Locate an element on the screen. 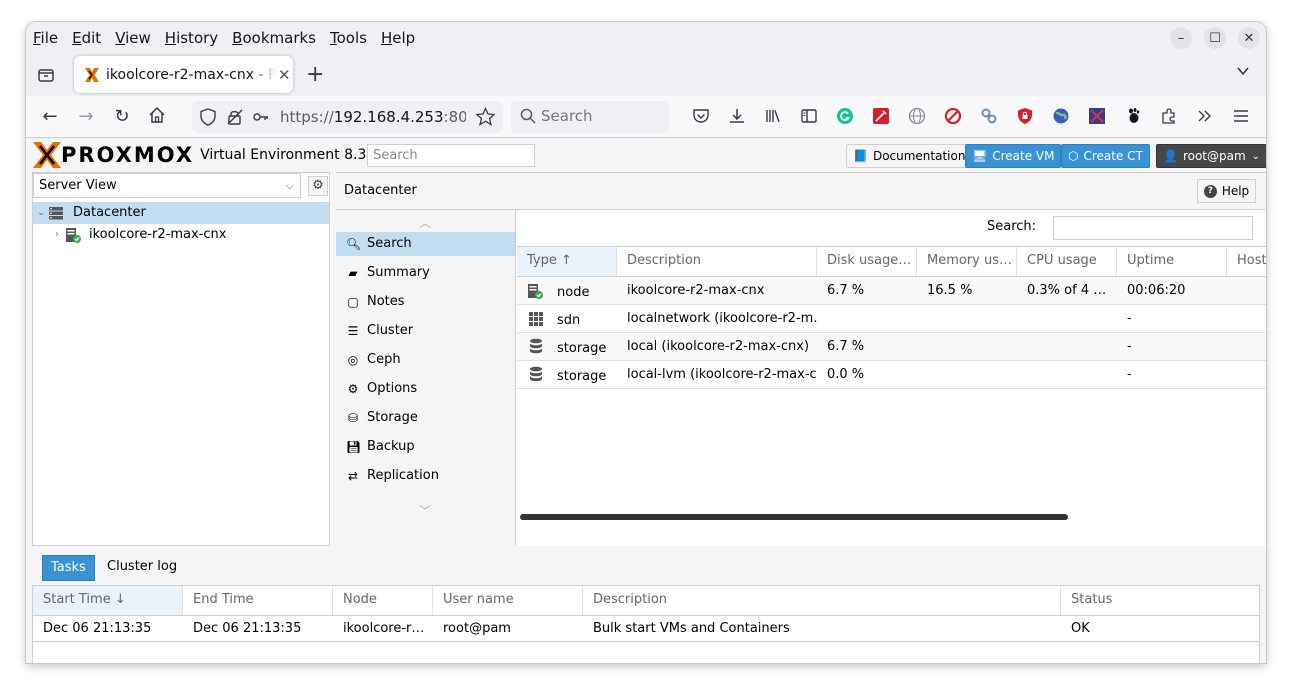 The image size is (1292, 692). tab-overview-icon is located at coordinates (46, 75).